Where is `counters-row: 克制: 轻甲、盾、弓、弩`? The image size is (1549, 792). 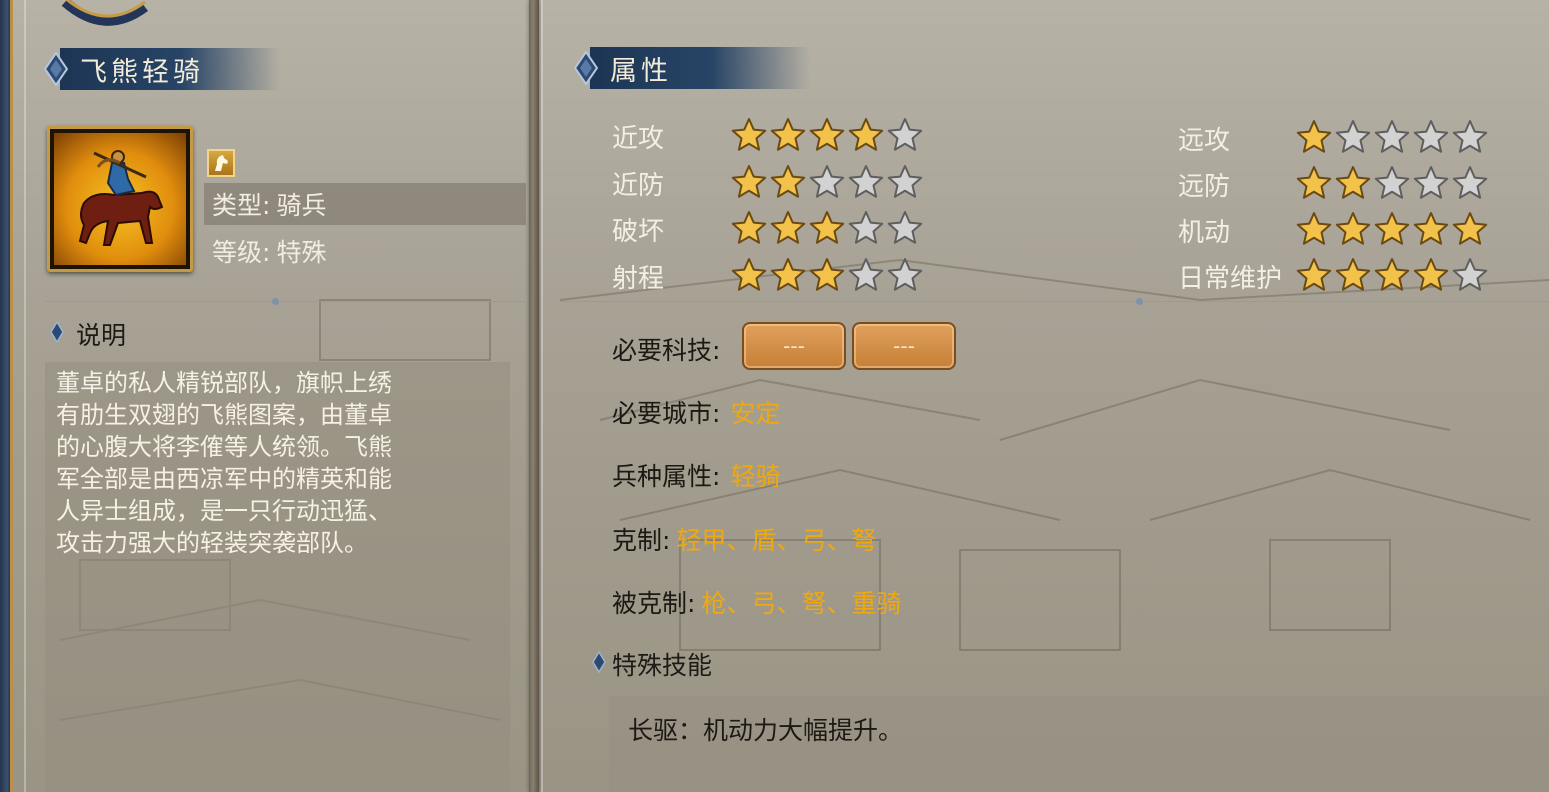 counters-row: 克制: 轻甲、盾、弓、弩 is located at coordinates (744, 539).